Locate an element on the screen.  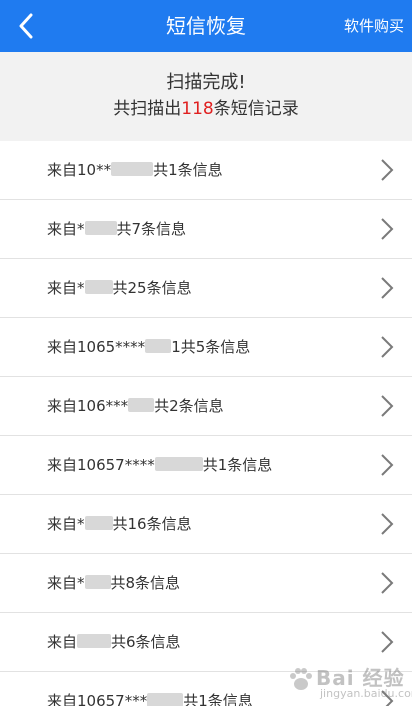
list-item: 来自10** 共1条信息 is located at coordinates (206, 170).